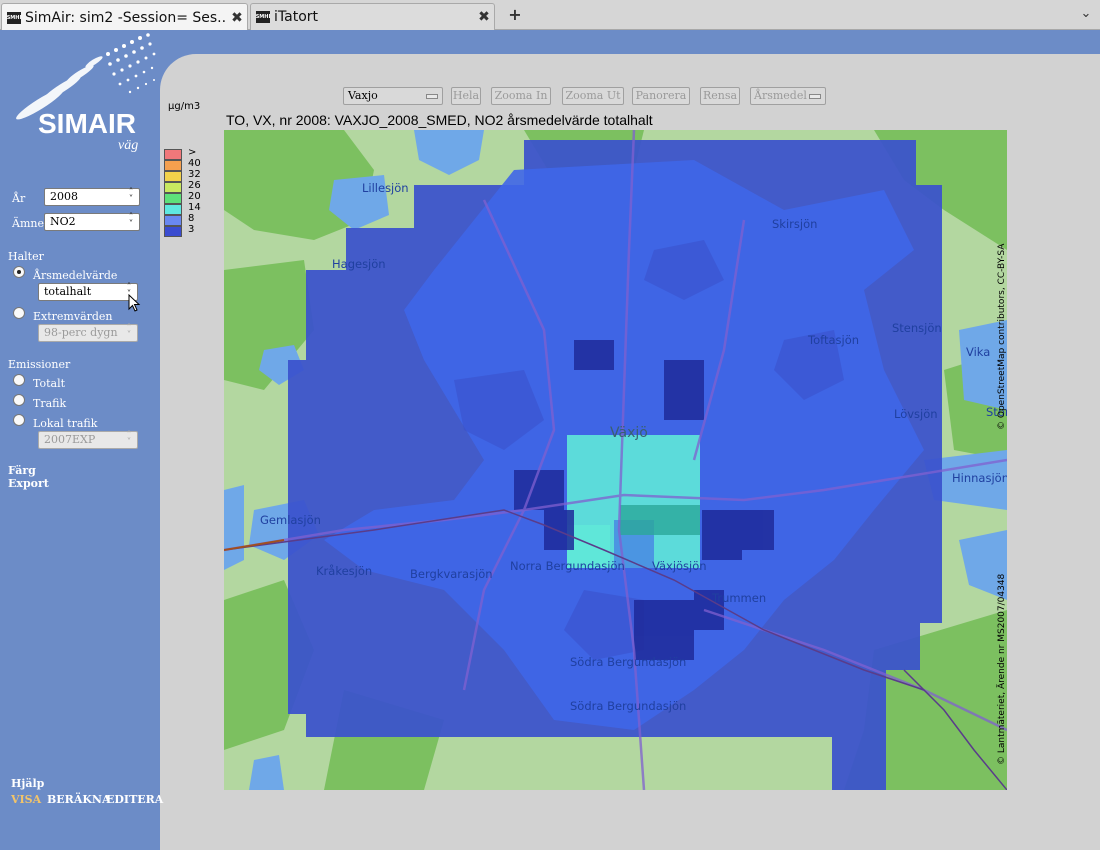  I want to click on substance-select: NO2 ˄ ˅, so click(92, 222).